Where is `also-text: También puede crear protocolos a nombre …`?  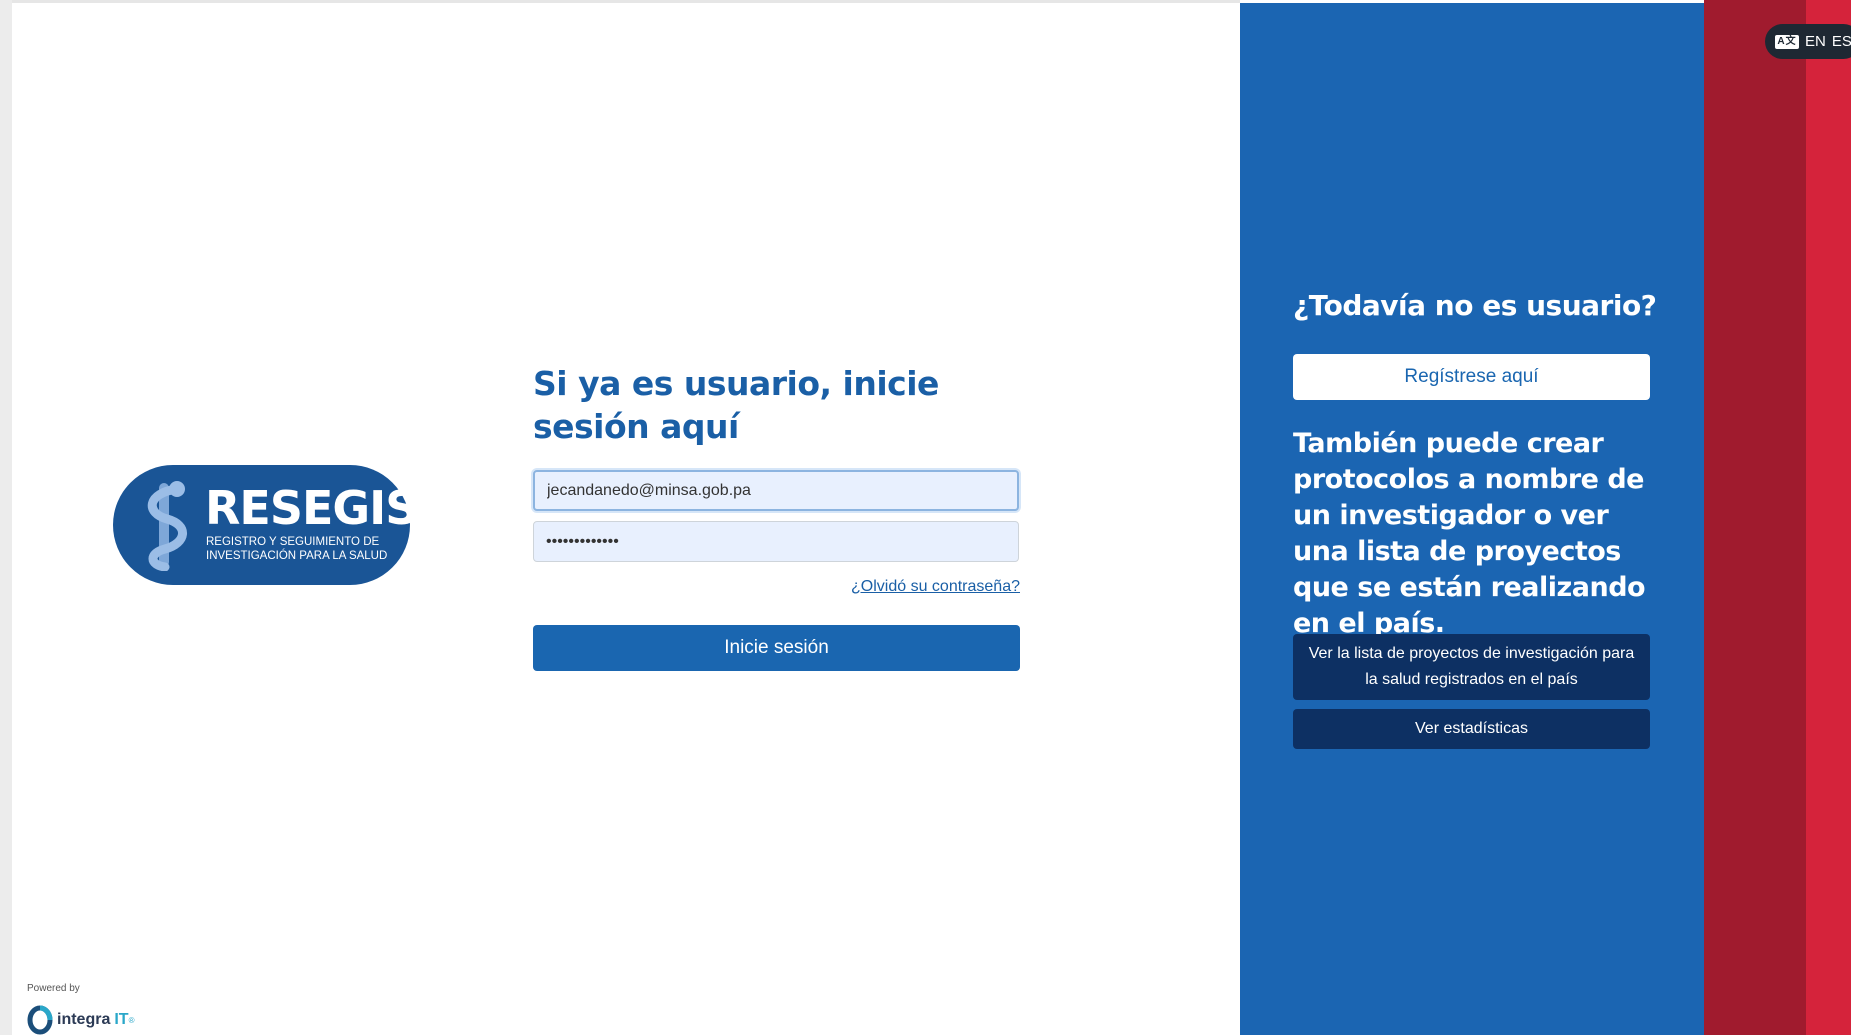
also-text: También puede crear protocolos a nombre … is located at coordinates (1469, 533).